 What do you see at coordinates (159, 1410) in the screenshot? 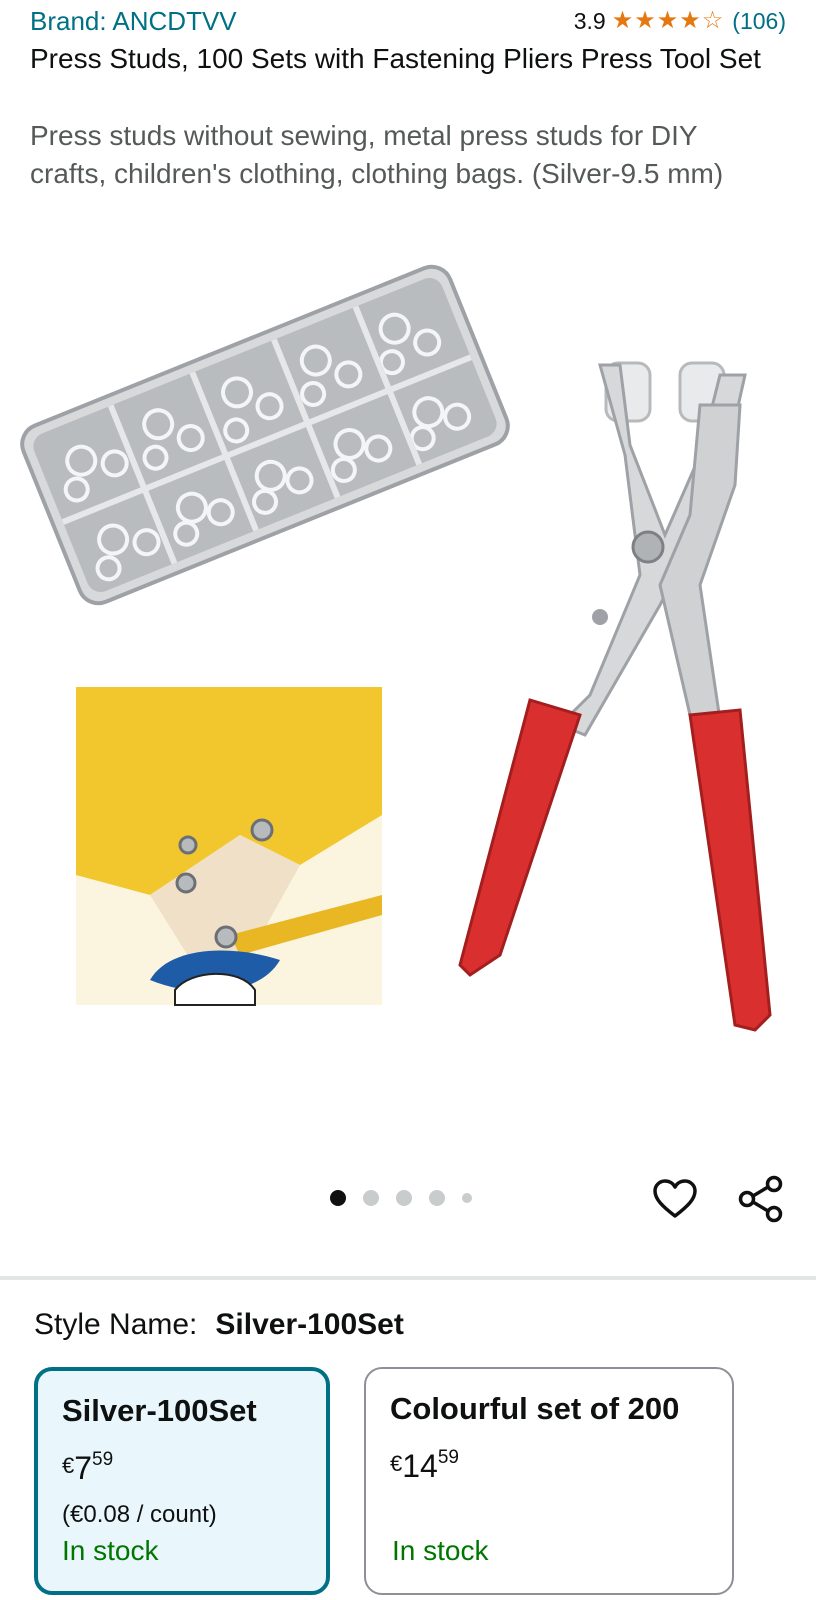
I see `option-name: Silver-100Set` at bounding box center [159, 1410].